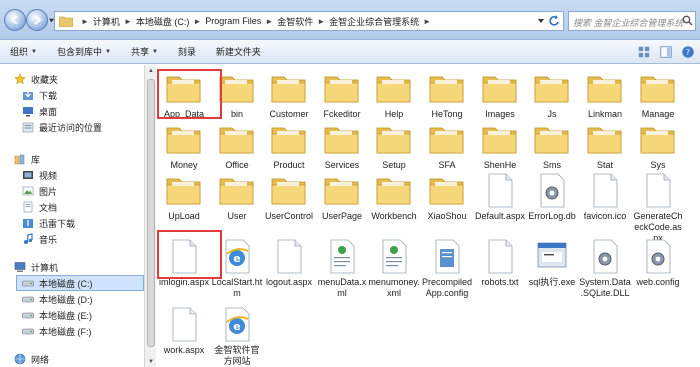 The width and height of the screenshot is (700, 367). What do you see at coordinates (80, 283) in the screenshot?
I see `nav-drive-c: 本地磁盘 (C:)` at bounding box center [80, 283].